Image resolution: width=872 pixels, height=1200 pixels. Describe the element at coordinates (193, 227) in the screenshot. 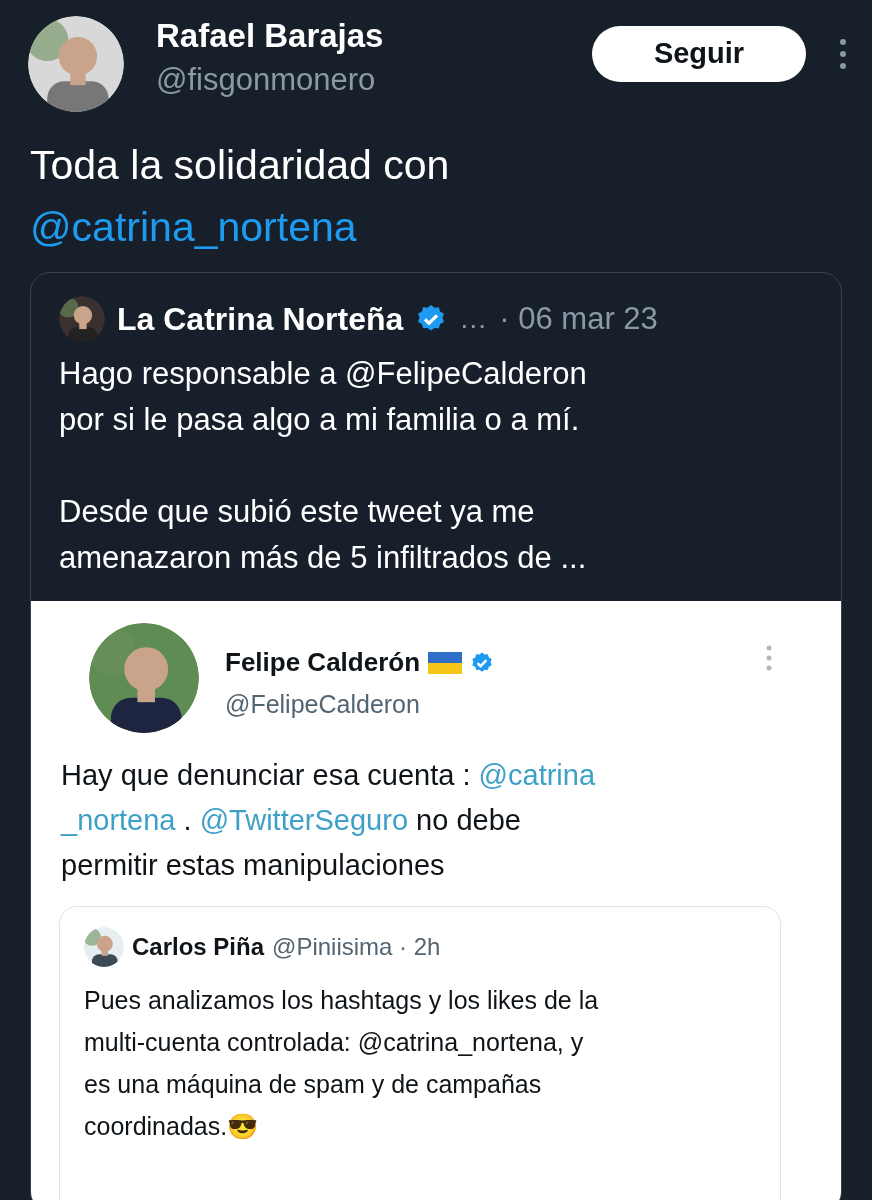

I see `mention-link: @catrina_nortena` at that location.